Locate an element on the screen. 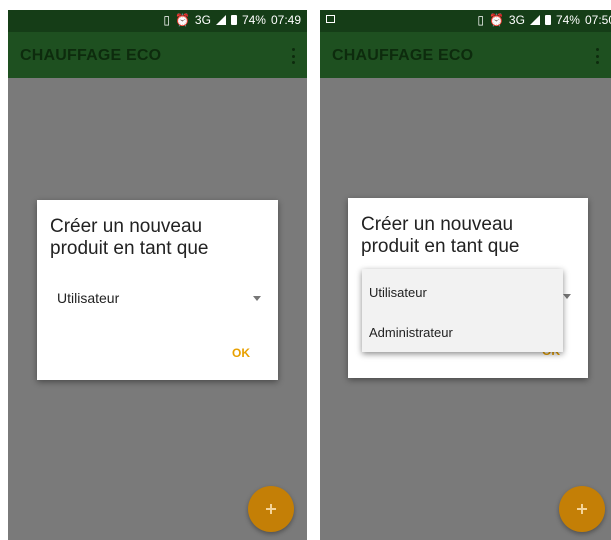  role-dropdown-menu: Utilisateur Administrateur is located at coordinates (462, 310).